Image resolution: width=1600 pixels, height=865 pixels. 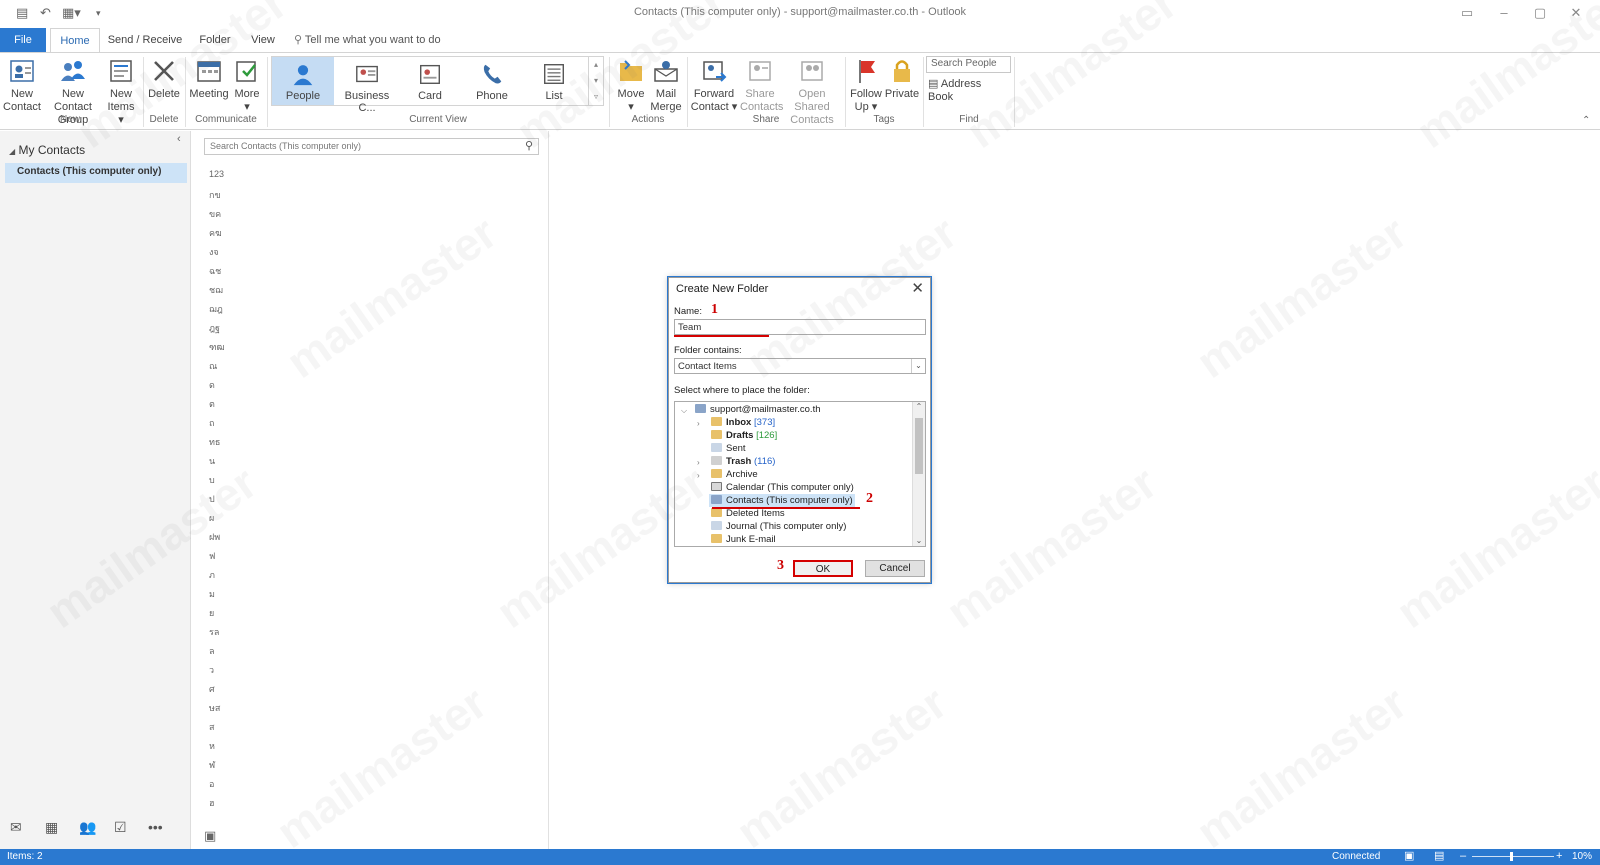 What do you see at coordinates (210, 836) in the screenshot?
I see `contact-card-view-icon: ▣` at bounding box center [210, 836].